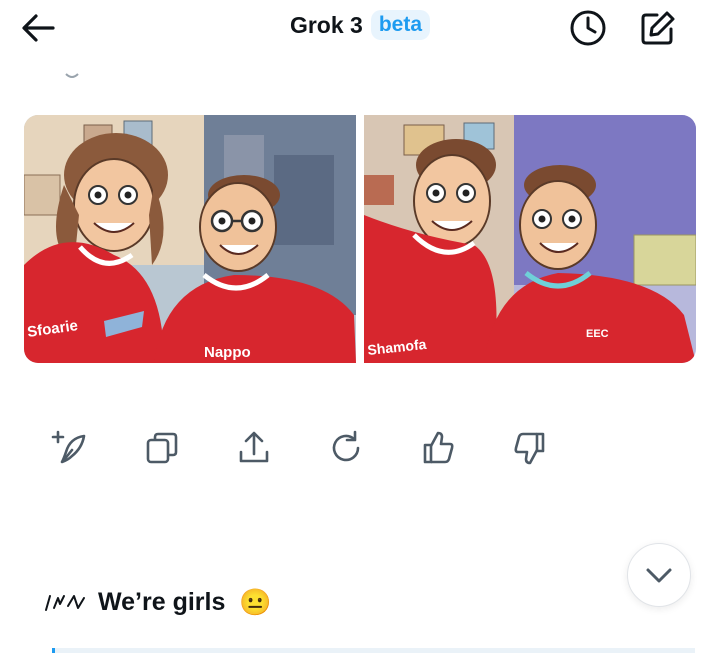 Image resolution: width=720 pixels, height=653 pixels. I want to click on refresh-icon, so click(346, 446).